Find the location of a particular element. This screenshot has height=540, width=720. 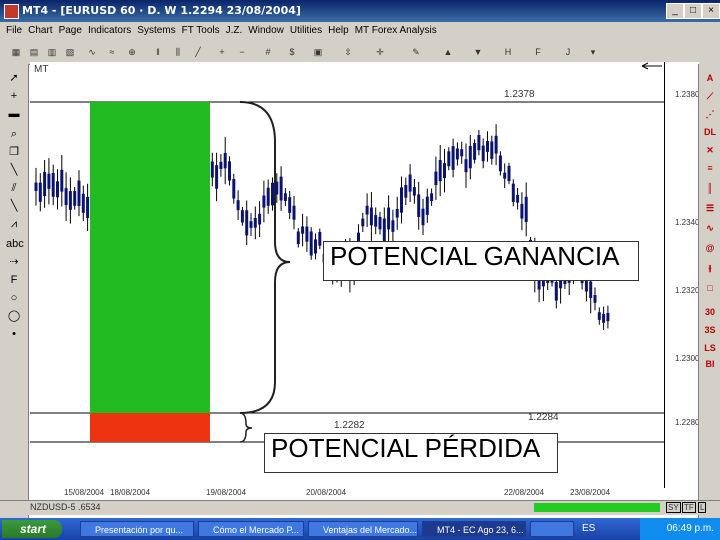

menu-item-utilities: Utilities is located at coordinates (306, 31).